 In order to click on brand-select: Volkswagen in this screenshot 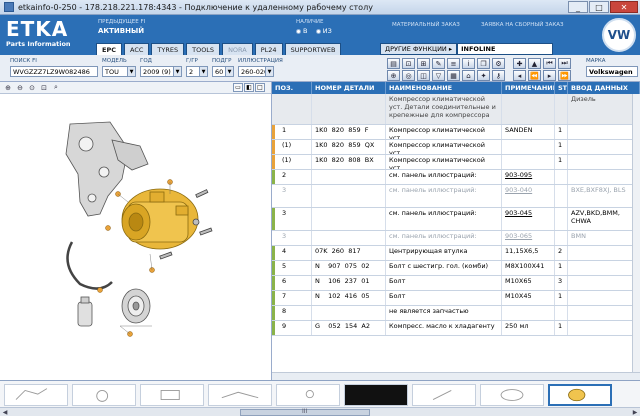, I will do `click(612, 71)`.